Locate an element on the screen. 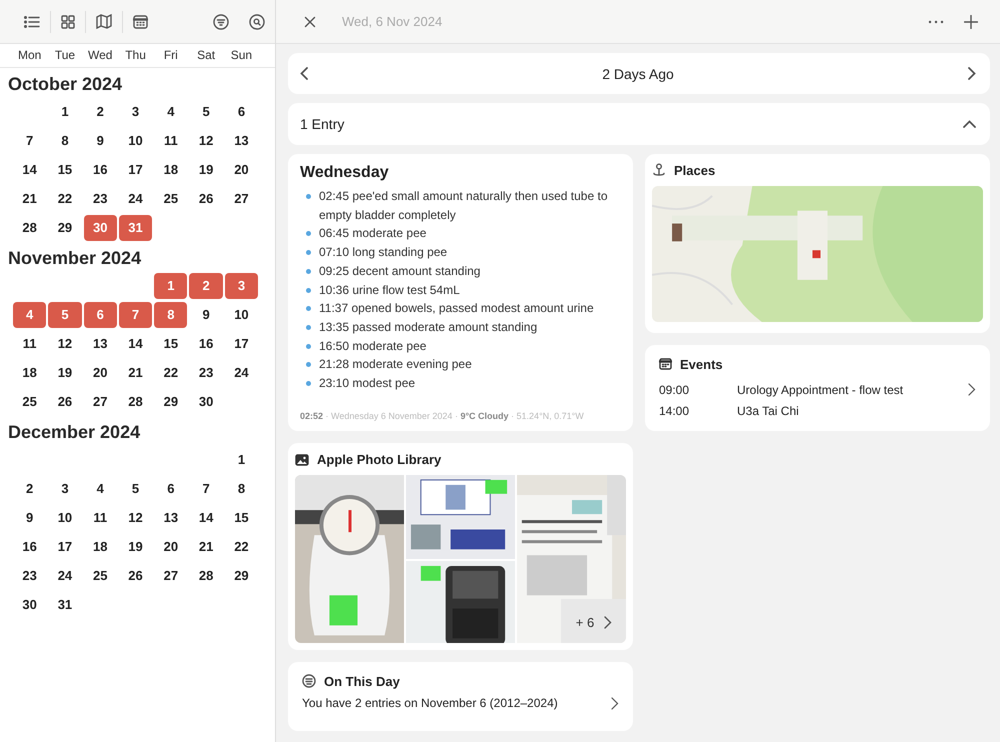 This screenshot has height=742, width=1000. map-icon is located at coordinates (104, 21).